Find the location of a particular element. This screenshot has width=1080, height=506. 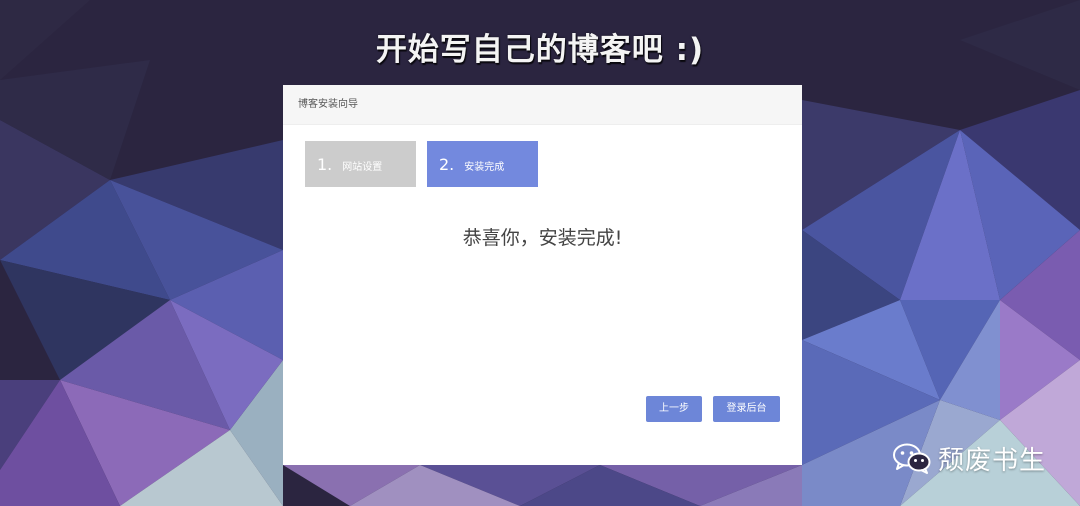

watermark-text: 颓废书生 is located at coordinates (992, 460).